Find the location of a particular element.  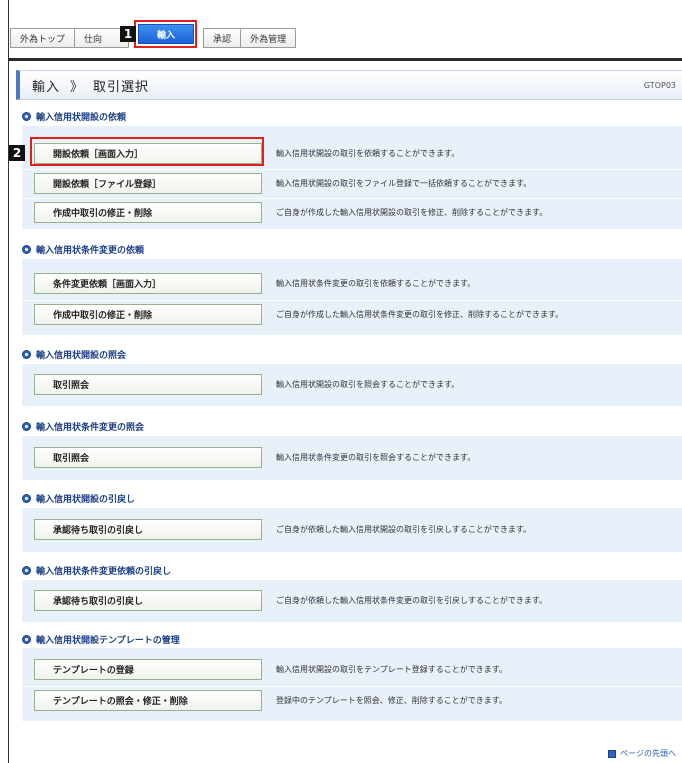

row-description: 輸入信用状条件変更の取引を照会することができます。 is located at coordinates (376, 457).